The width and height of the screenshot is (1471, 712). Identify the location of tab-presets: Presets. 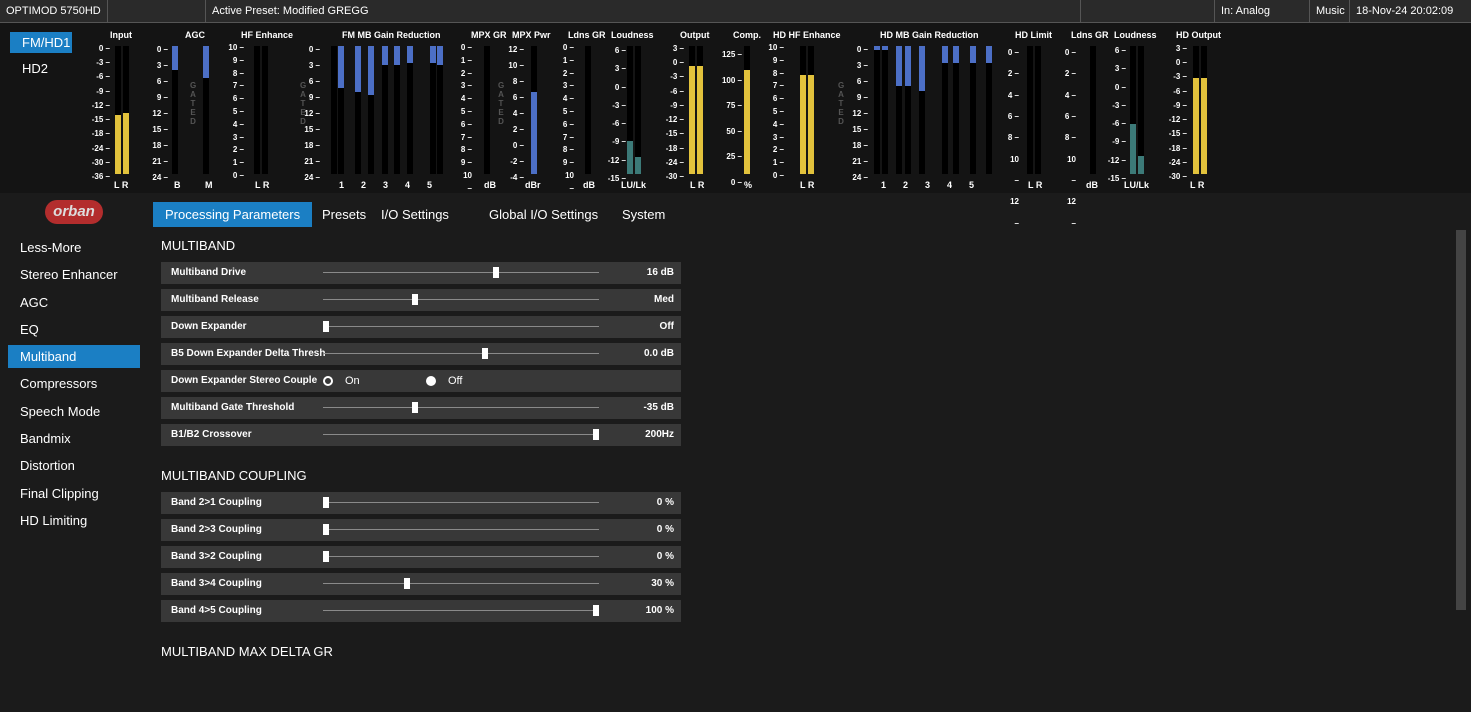
(344, 214).